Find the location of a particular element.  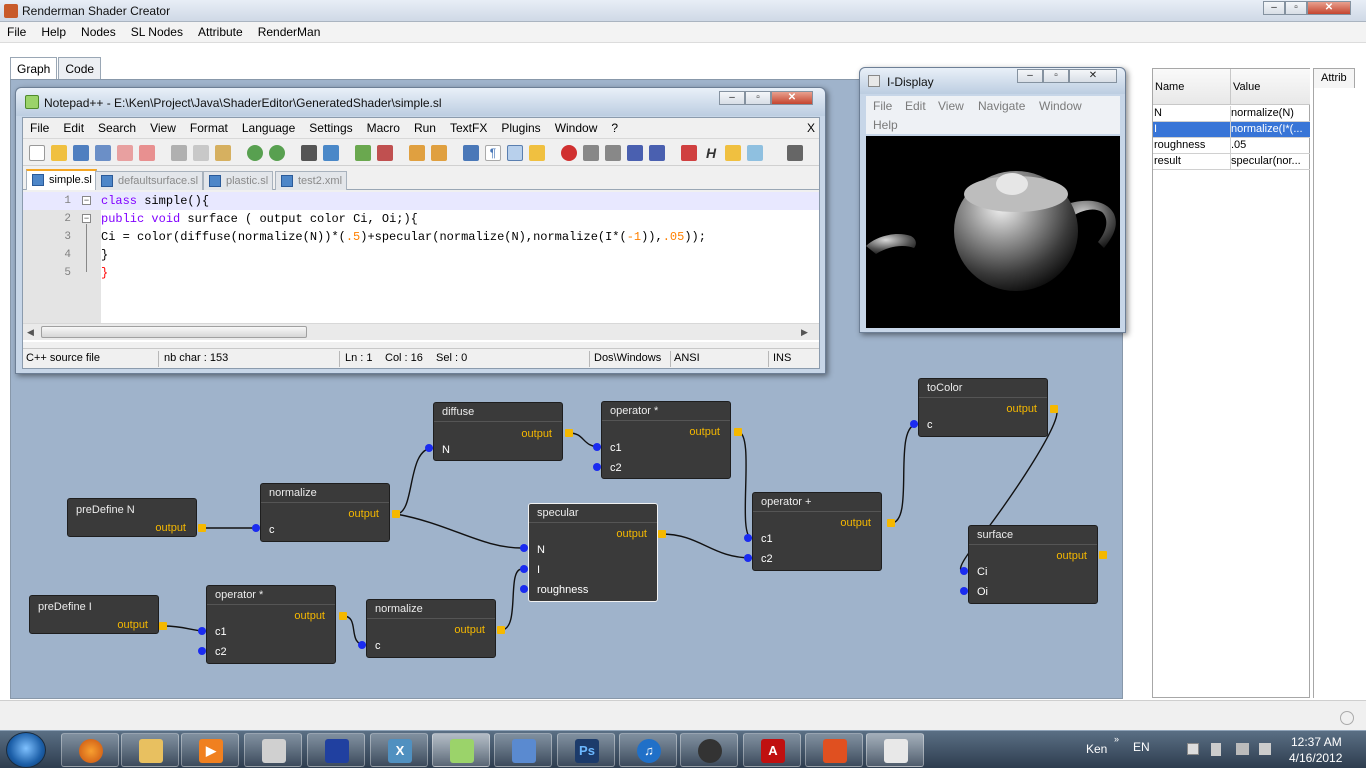

npp-tab-simple: simple.sl is located at coordinates (61, 179).